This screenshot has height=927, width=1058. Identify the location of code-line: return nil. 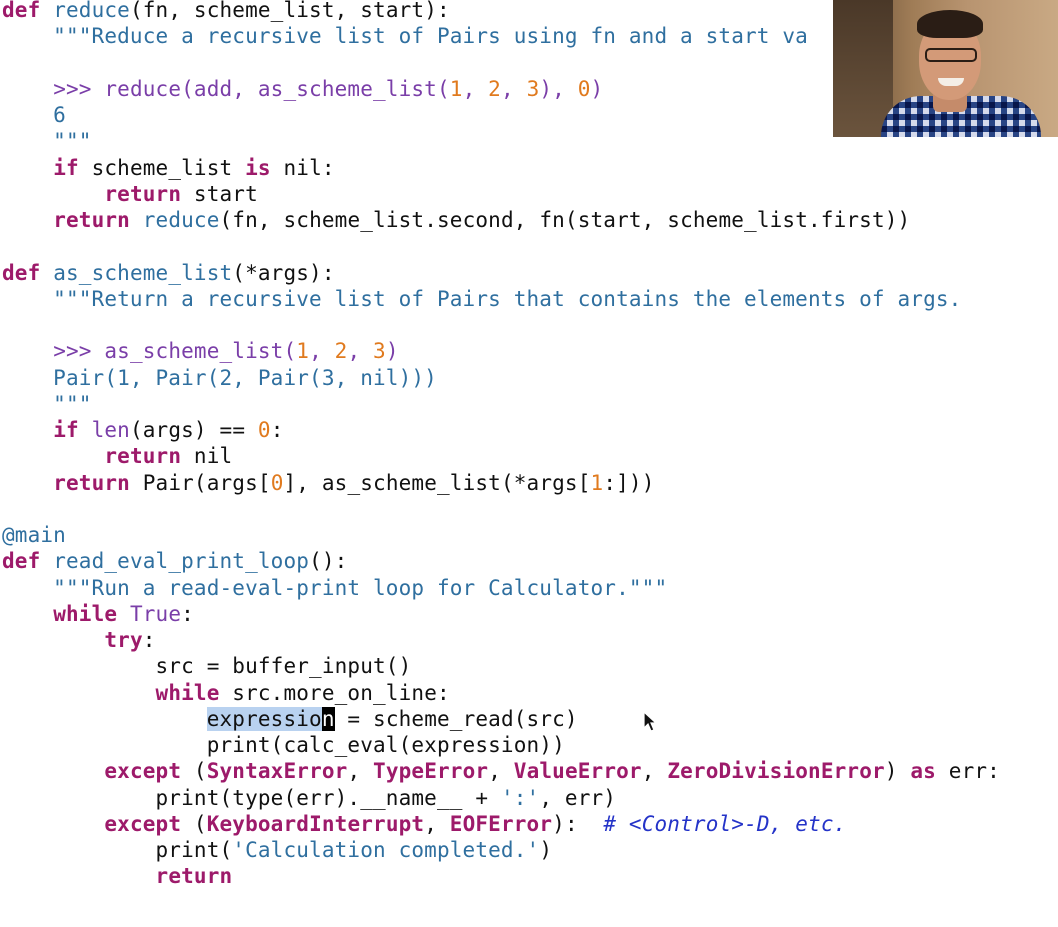
(530, 456).